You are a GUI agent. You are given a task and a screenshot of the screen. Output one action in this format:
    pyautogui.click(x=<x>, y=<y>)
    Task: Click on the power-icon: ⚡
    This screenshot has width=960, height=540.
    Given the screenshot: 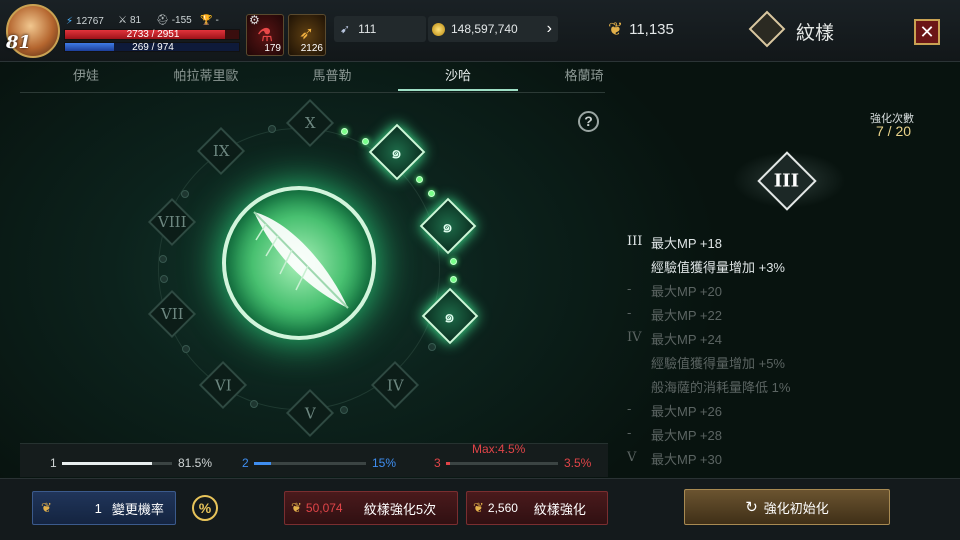 What is the action you would take?
    pyautogui.click(x=70, y=21)
    